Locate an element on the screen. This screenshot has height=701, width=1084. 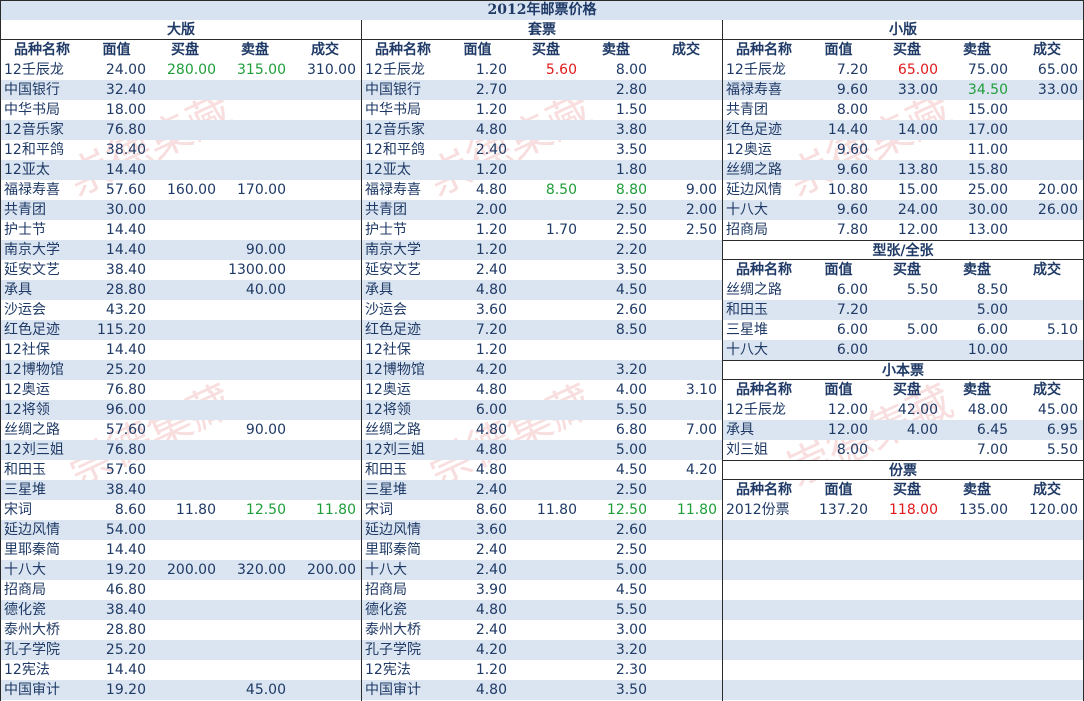
cell-name: 丝绸之路 is located at coordinates (754, 170).